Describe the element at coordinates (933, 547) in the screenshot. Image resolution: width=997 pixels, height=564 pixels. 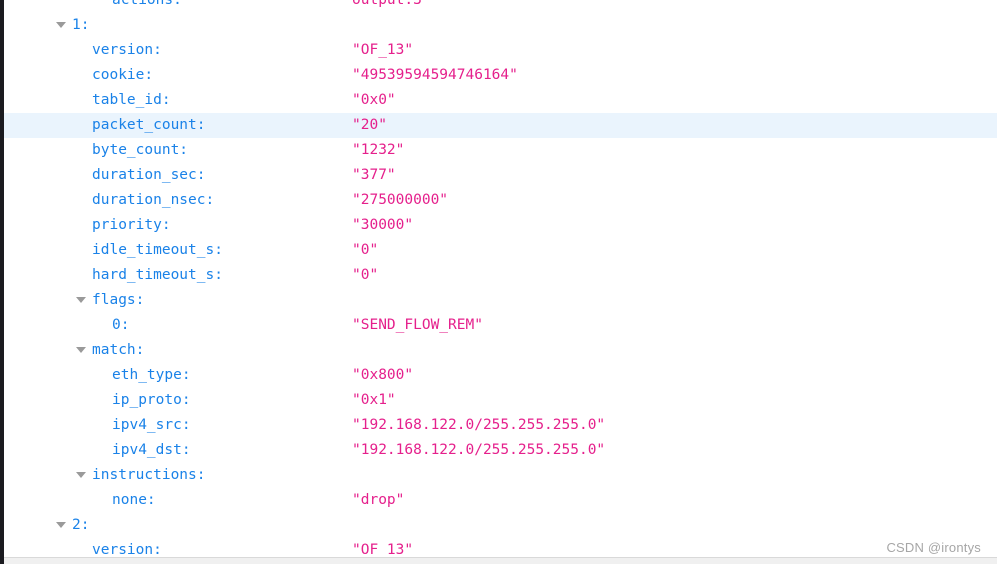
I see `watermark-label: CSDN @irontys` at that location.